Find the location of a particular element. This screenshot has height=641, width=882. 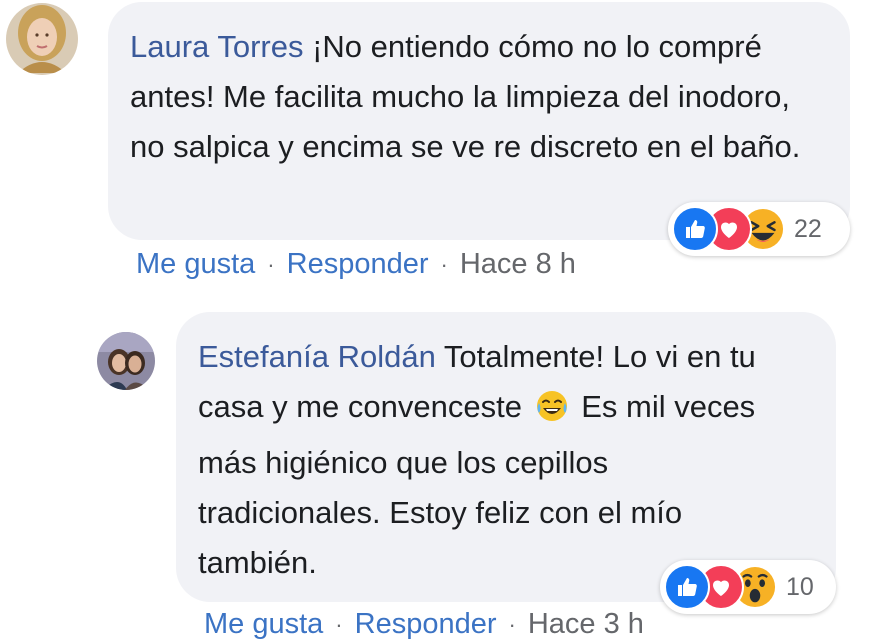

comment-actions: Me gusta · Responder · Hace 3 h is located at coordinates (424, 624).